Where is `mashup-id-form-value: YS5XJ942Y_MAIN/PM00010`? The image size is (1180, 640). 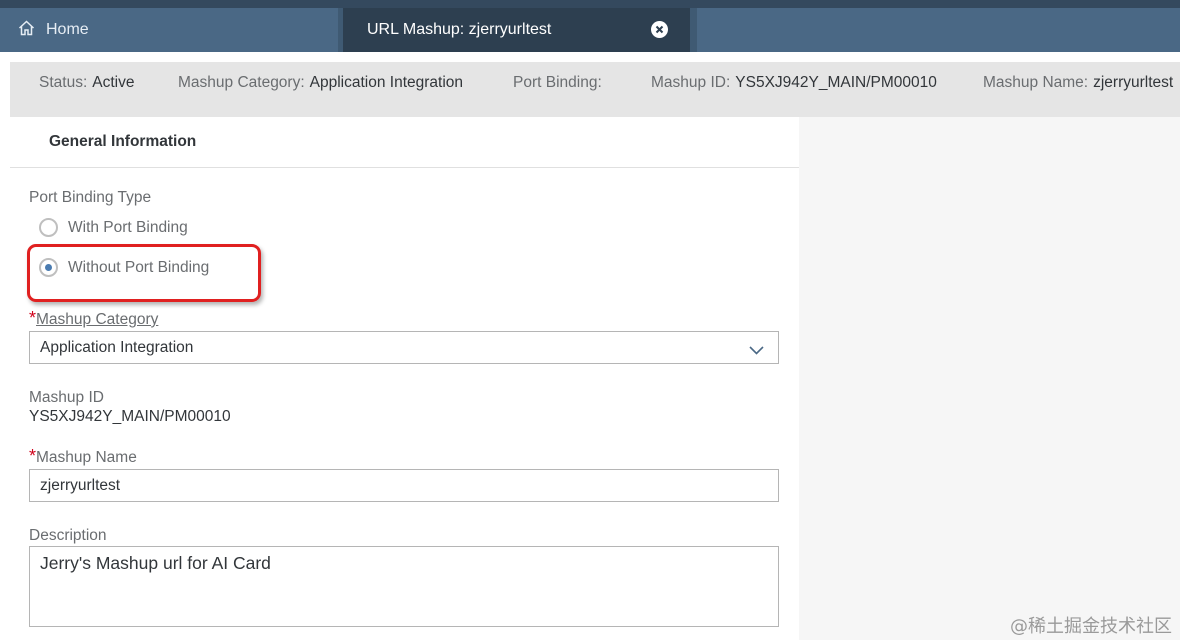
mashup-id-form-value: YS5XJ942Y_MAIN/PM00010 is located at coordinates (130, 416).